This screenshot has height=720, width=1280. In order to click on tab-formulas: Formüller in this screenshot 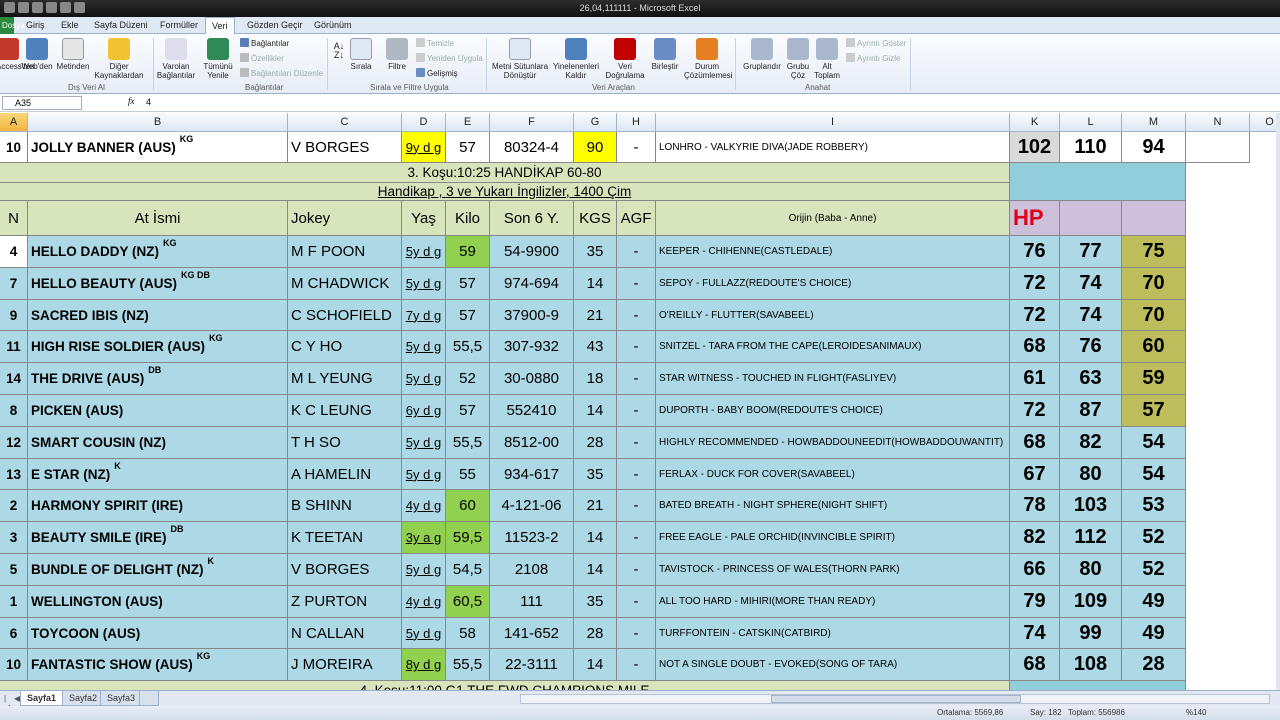, I will do `click(179, 25)`.